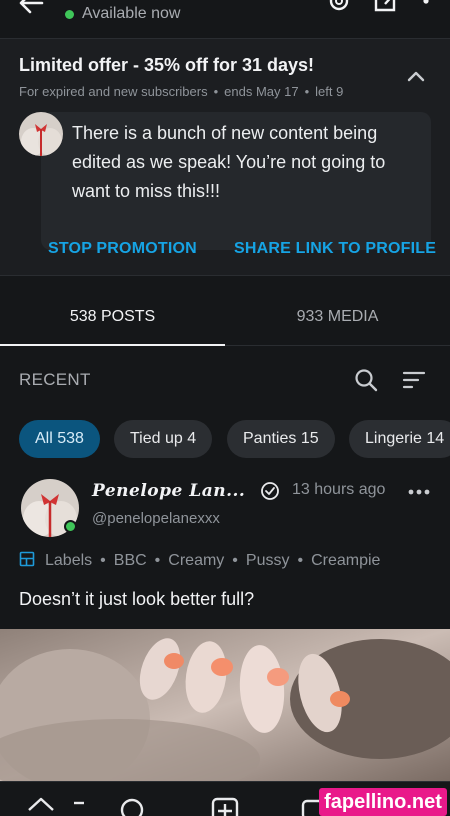 This screenshot has height=816, width=450. I want to click on tab-media: 933 MEDIA, so click(337, 318).